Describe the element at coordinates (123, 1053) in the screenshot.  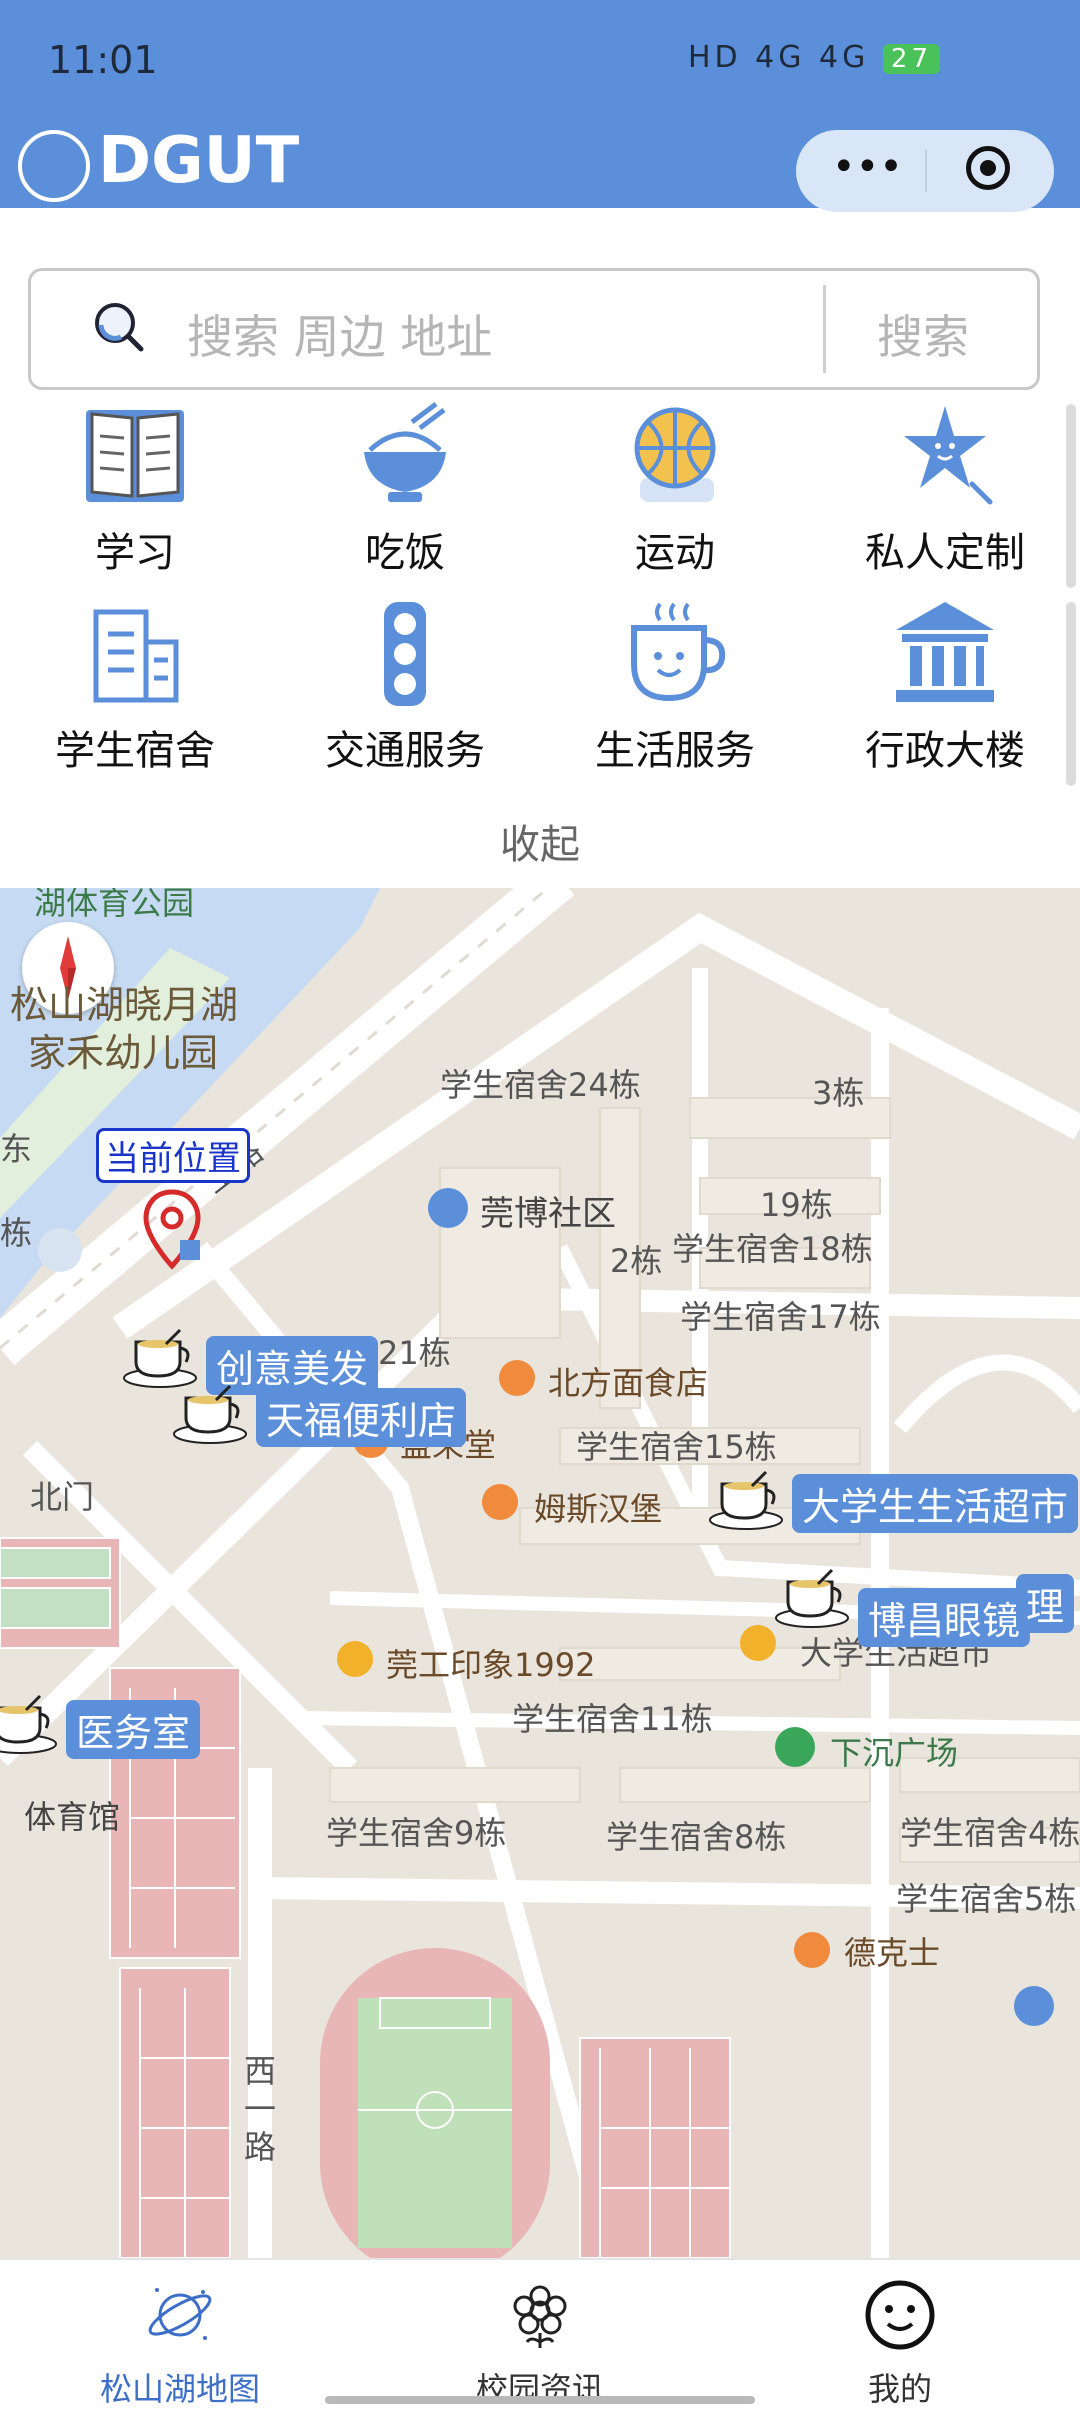
I see `map-label: 家禾幼儿园` at that location.